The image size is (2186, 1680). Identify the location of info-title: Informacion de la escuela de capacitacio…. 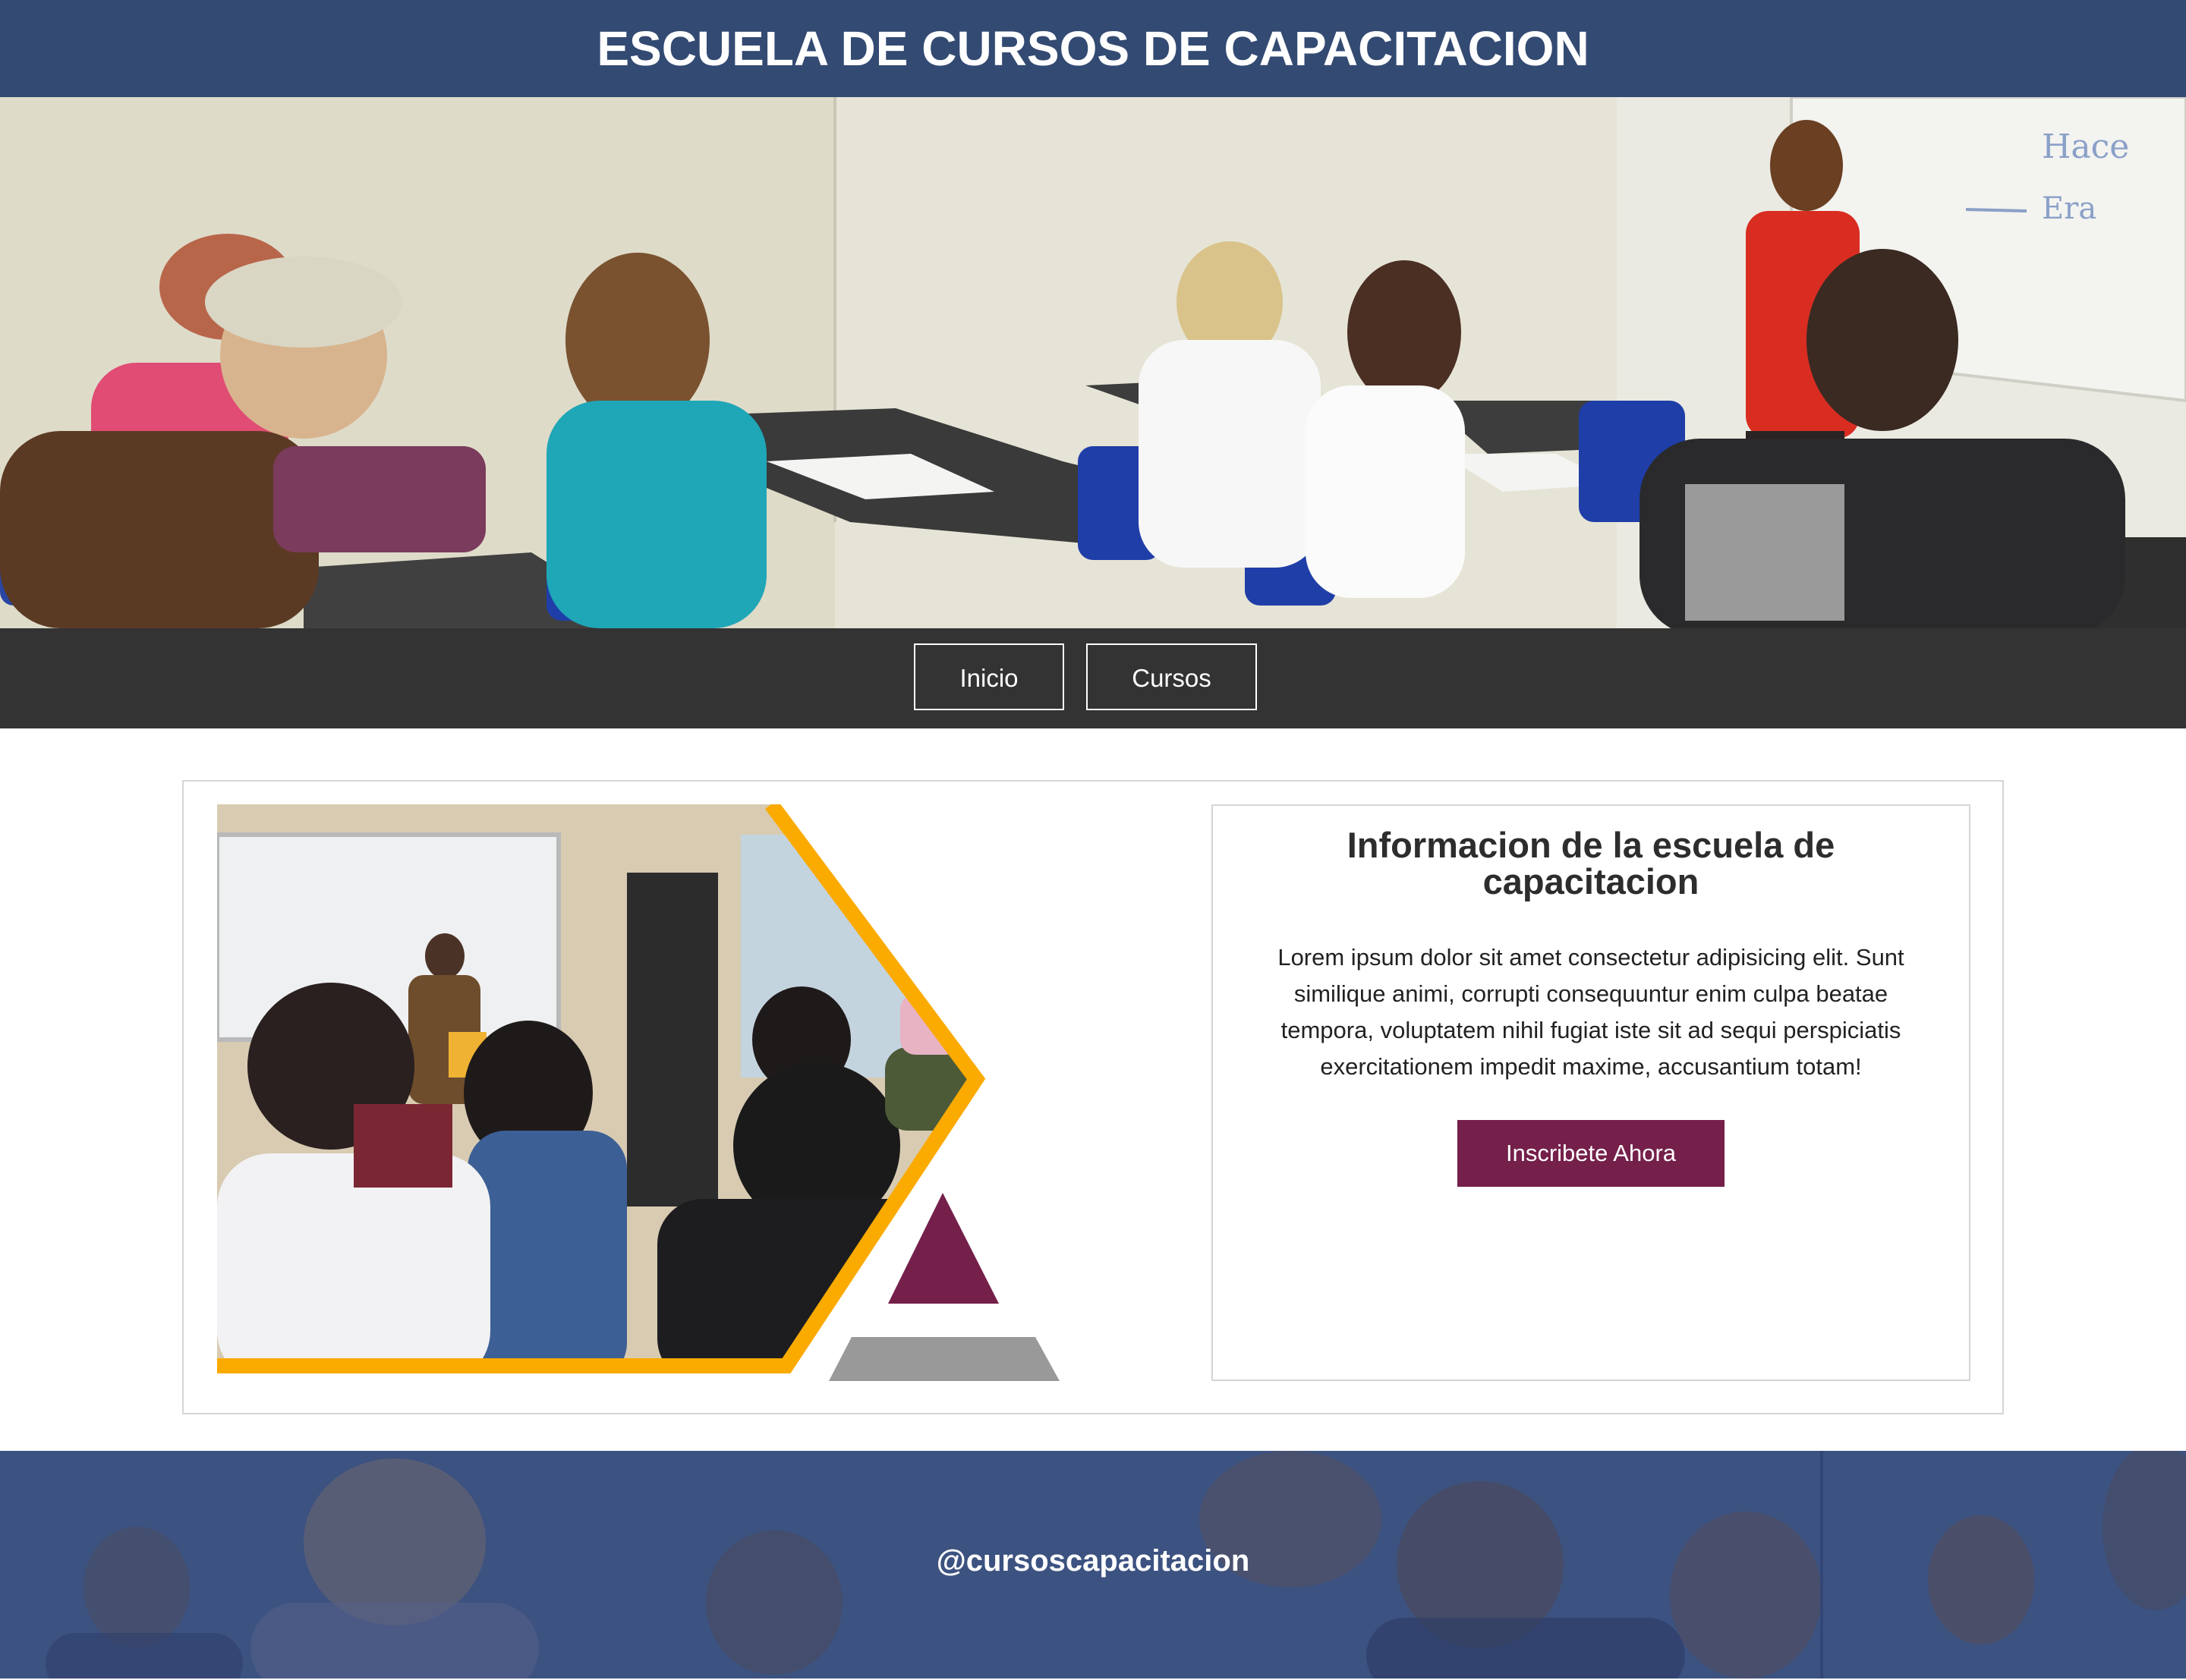
(1591, 863).